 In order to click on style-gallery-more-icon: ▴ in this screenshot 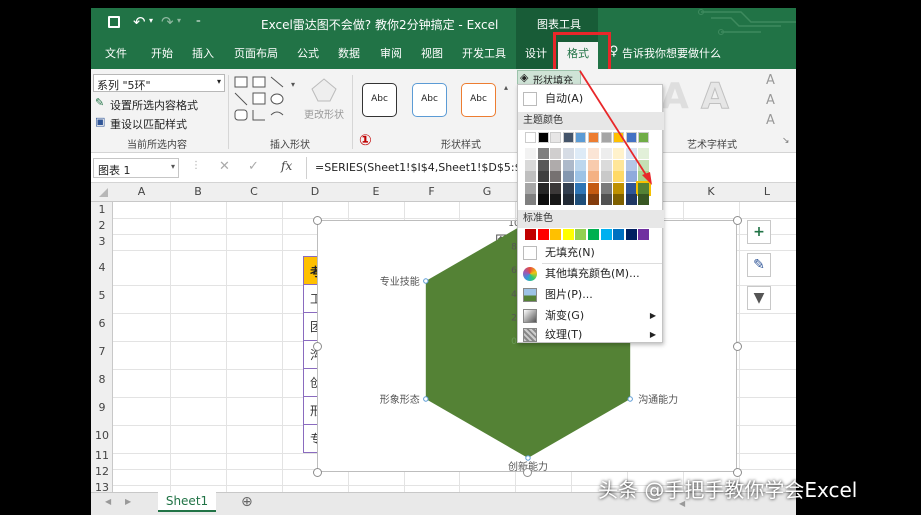, I will do `click(506, 87)`.